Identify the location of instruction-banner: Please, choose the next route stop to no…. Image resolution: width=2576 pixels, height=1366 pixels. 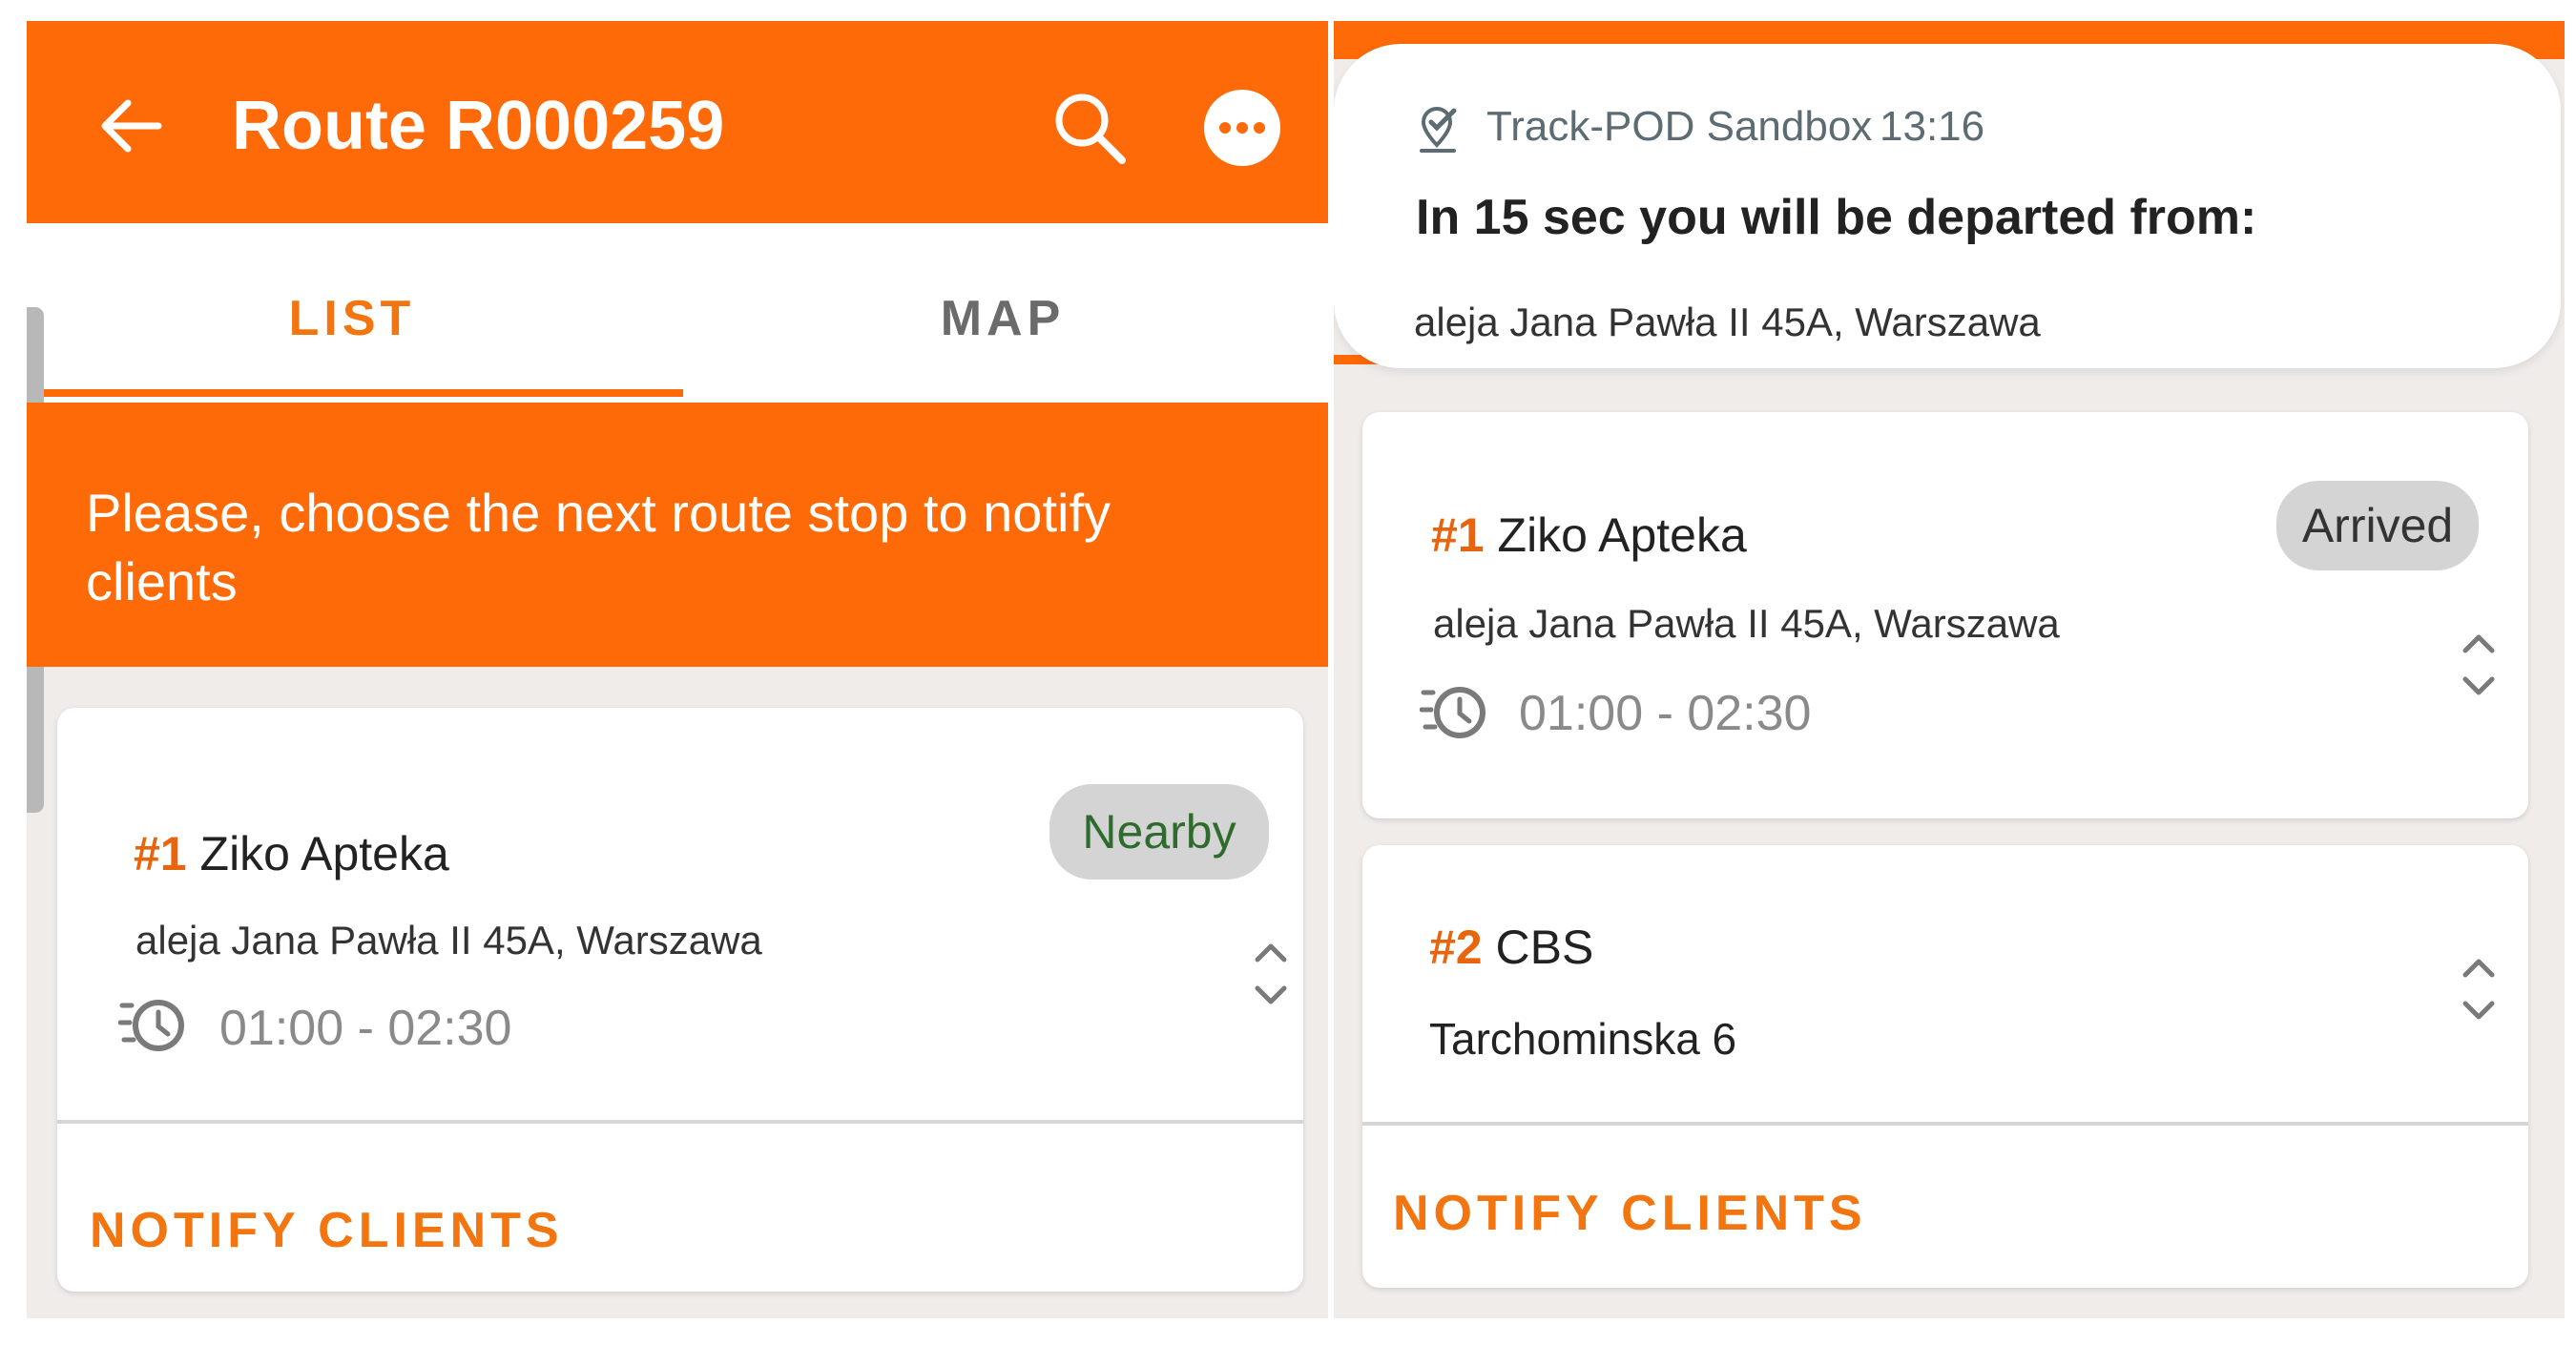
(677, 535).